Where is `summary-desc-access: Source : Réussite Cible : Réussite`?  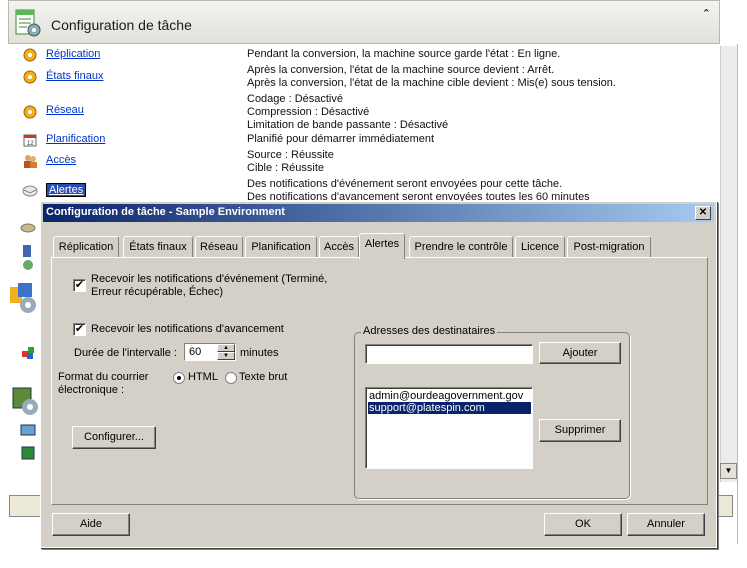 summary-desc-access: Source : Réussite Cible : Réussite is located at coordinates (290, 161).